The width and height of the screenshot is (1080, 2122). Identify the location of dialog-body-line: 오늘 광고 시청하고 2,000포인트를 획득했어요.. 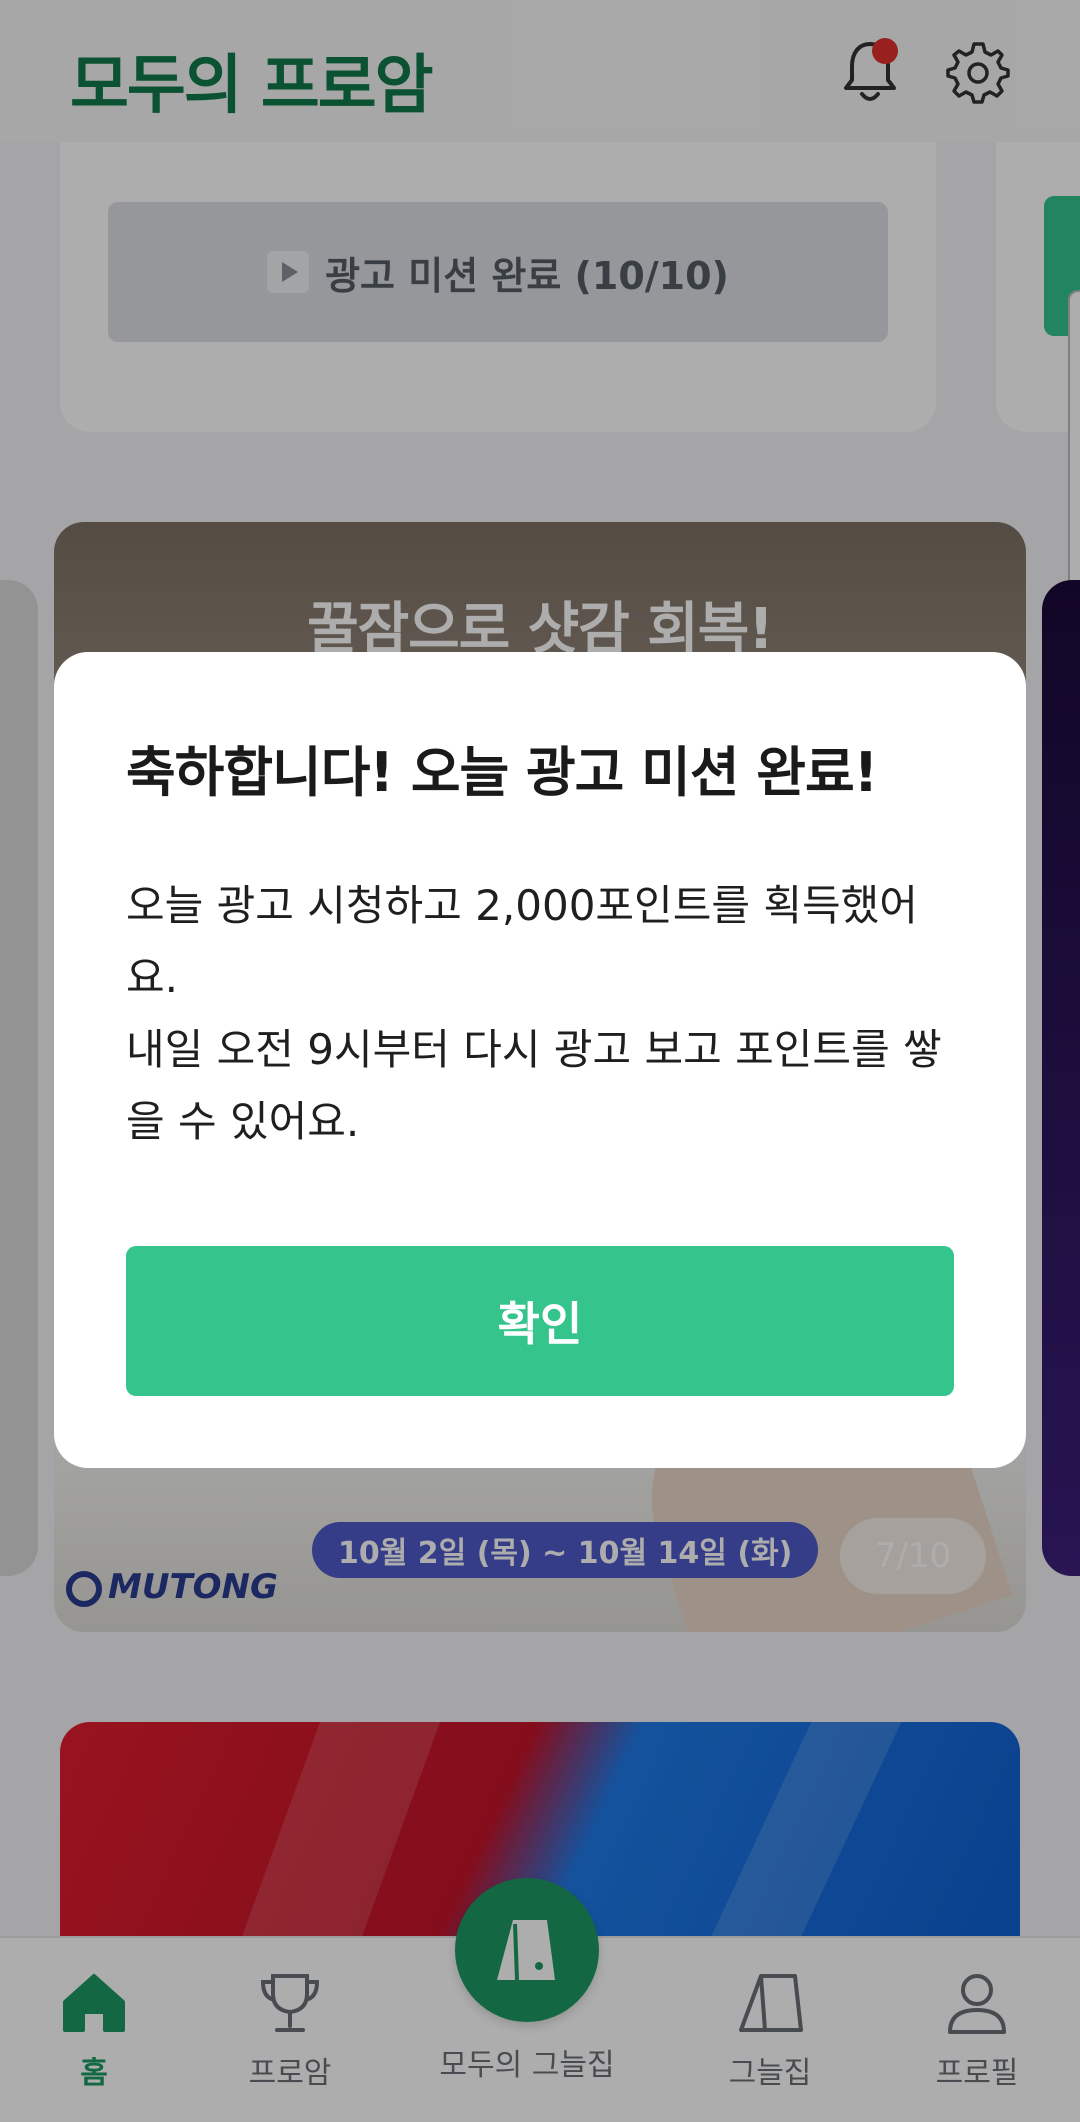
(522, 941).